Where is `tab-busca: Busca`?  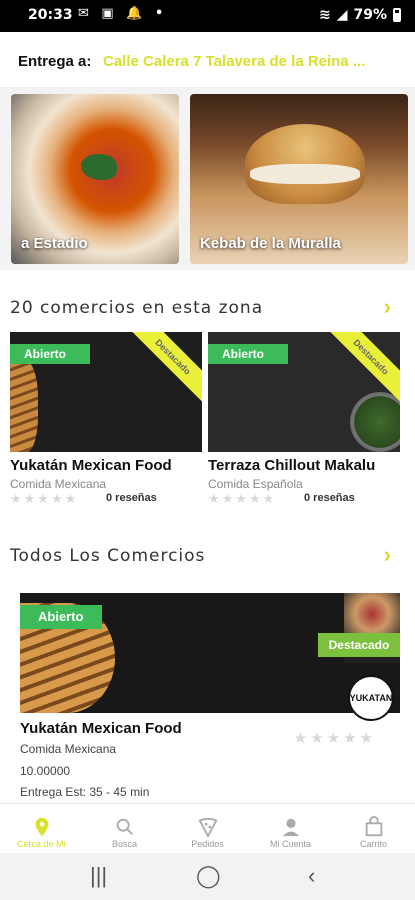 tab-busca: Busca is located at coordinates (124, 829).